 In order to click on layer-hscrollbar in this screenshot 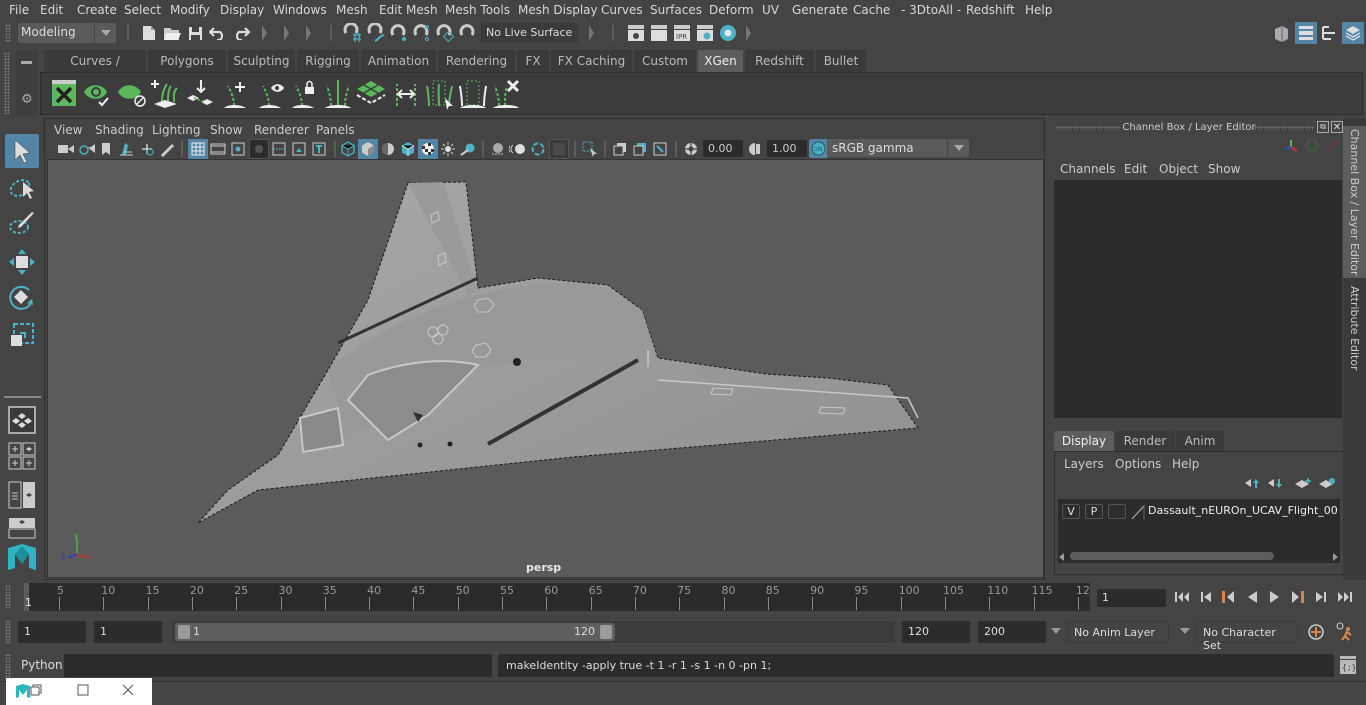, I will do `click(1199, 556)`.